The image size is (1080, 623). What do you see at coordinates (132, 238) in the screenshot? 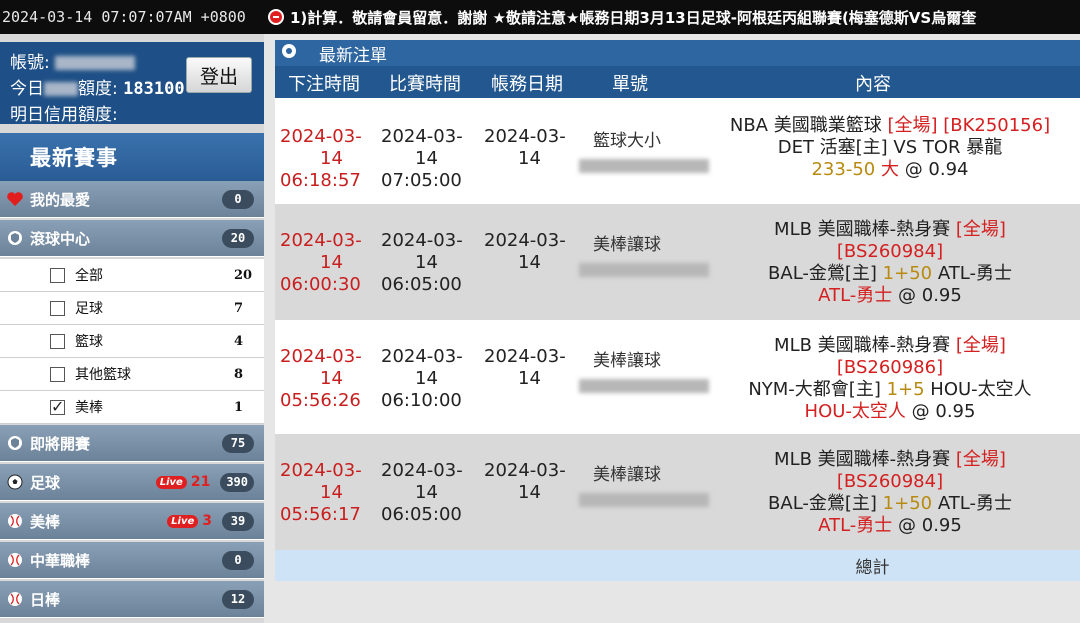
I see `sidebar-item-live-center: 滾球中心 20` at bounding box center [132, 238].